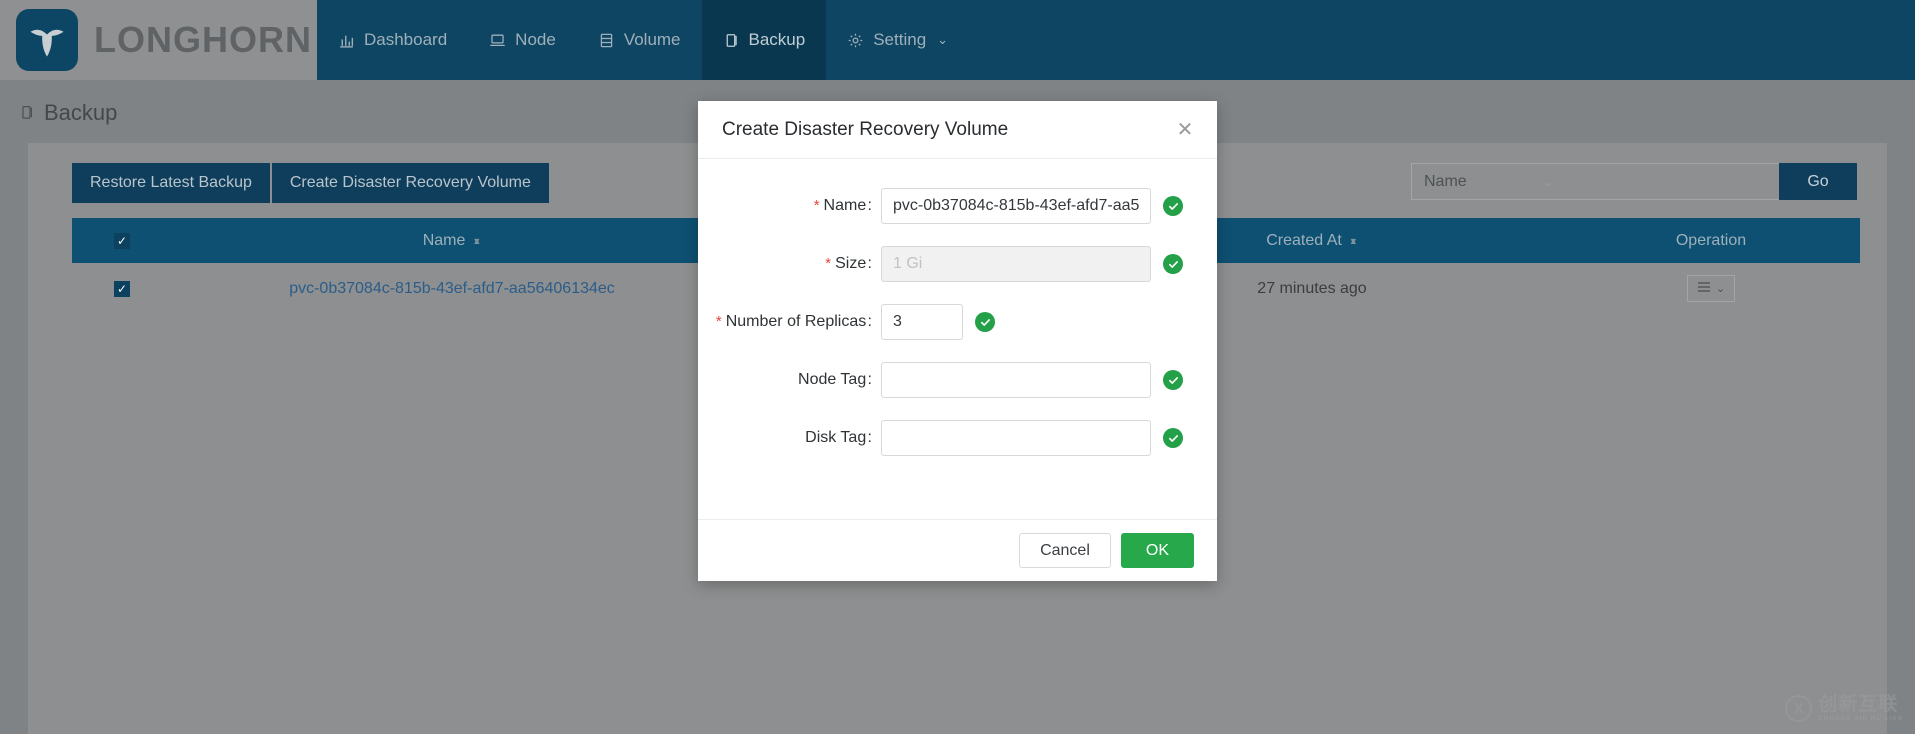 The height and width of the screenshot is (734, 1915). What do you see at coordinates (1488, 181) in the screenshot?
I see `search-field-select: Name ⌄` at bounding box center [1488, 181].